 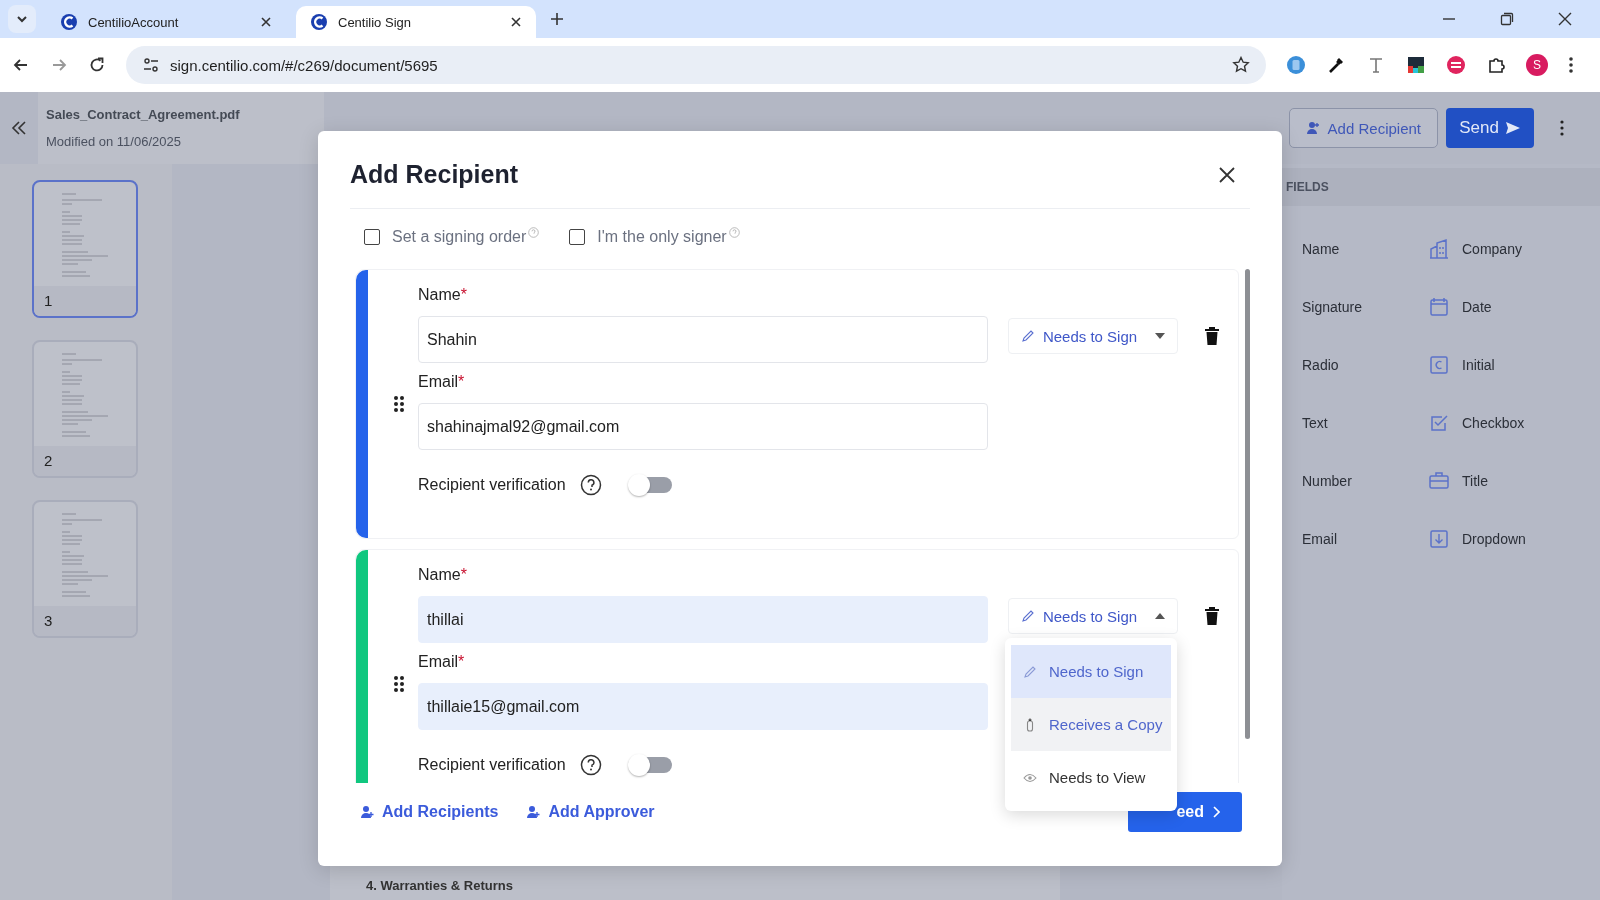 What do you see at coordinates (1439, 307) in the screenshot?
I see `calendar-icon` at bounding box center [1439, 307].